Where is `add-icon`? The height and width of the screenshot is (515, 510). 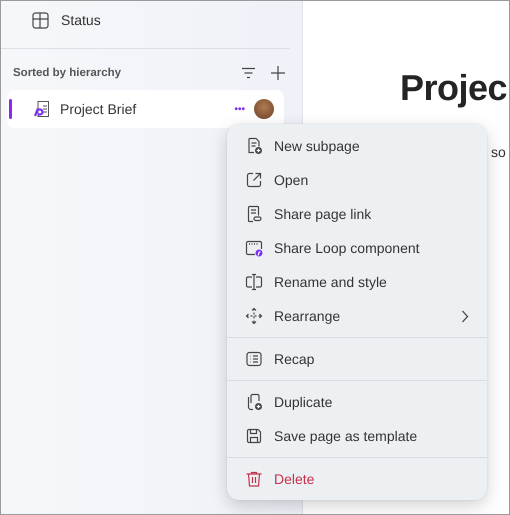
add-icon is located at coordinates (278, 73).